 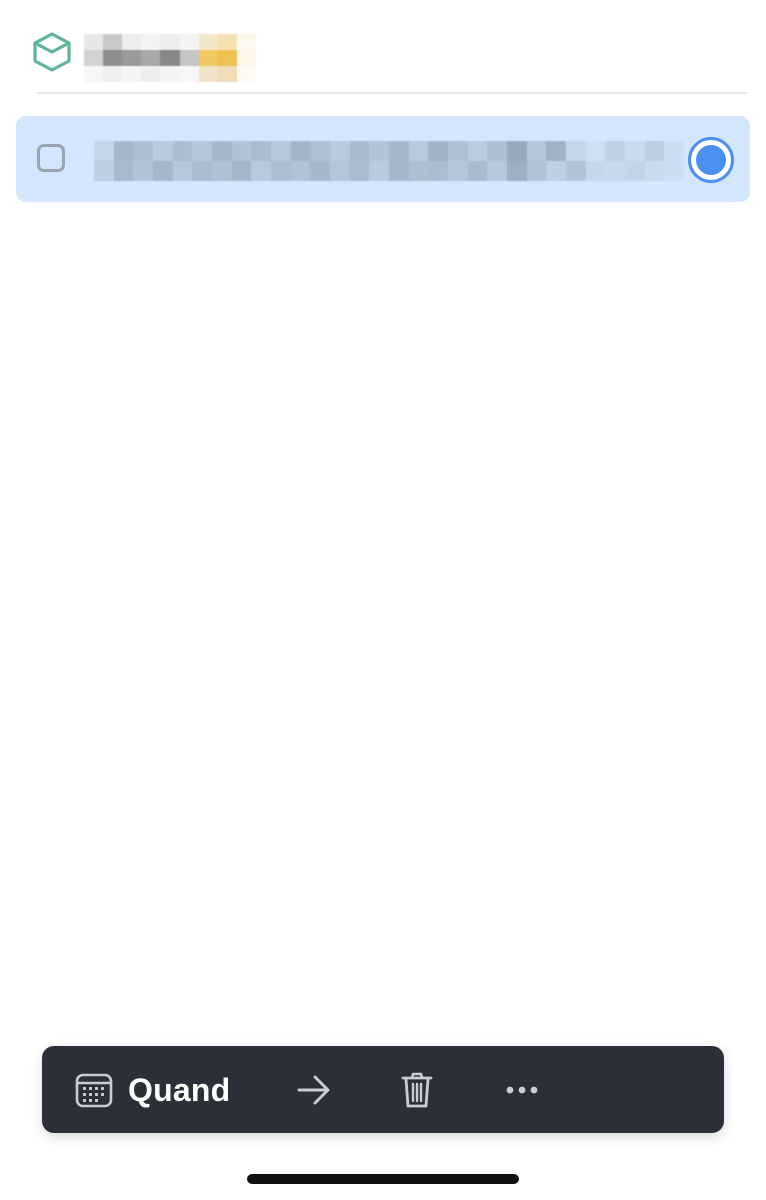 What do you see at coordinates (389, 161) in the screenshot?
I see `task-title` at bounding box center [389, 161].